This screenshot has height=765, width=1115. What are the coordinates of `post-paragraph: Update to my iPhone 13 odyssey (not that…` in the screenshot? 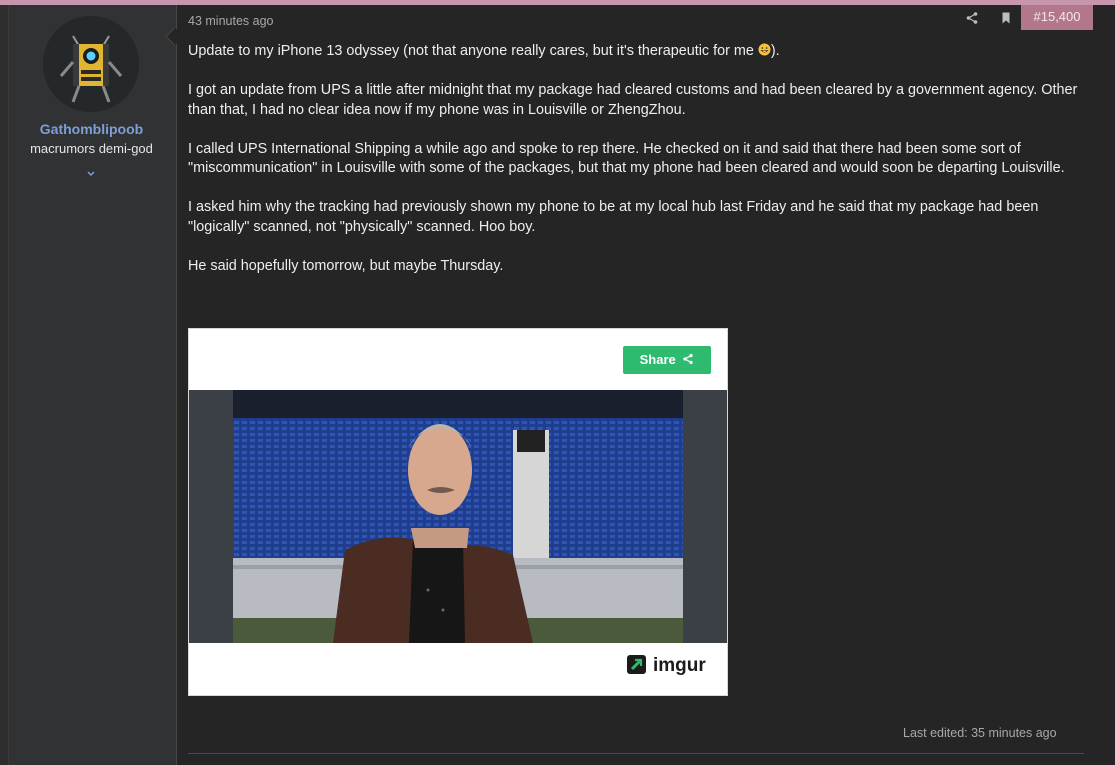 It's located at (643, 52).